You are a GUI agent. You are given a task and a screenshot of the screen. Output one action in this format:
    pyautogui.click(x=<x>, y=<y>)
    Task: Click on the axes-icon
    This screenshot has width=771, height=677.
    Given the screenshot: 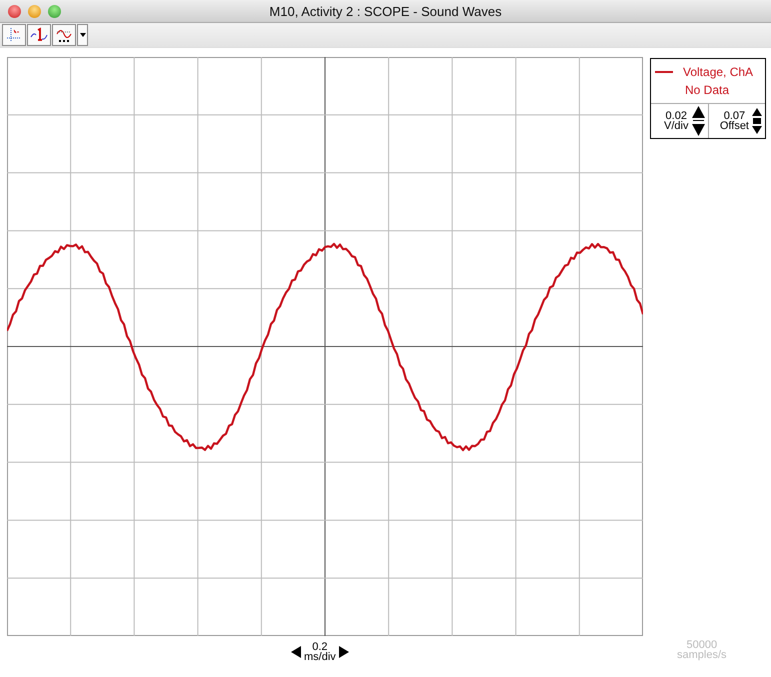 What is the action you would take?
    pyautogui.click(x=14, y=35)
    